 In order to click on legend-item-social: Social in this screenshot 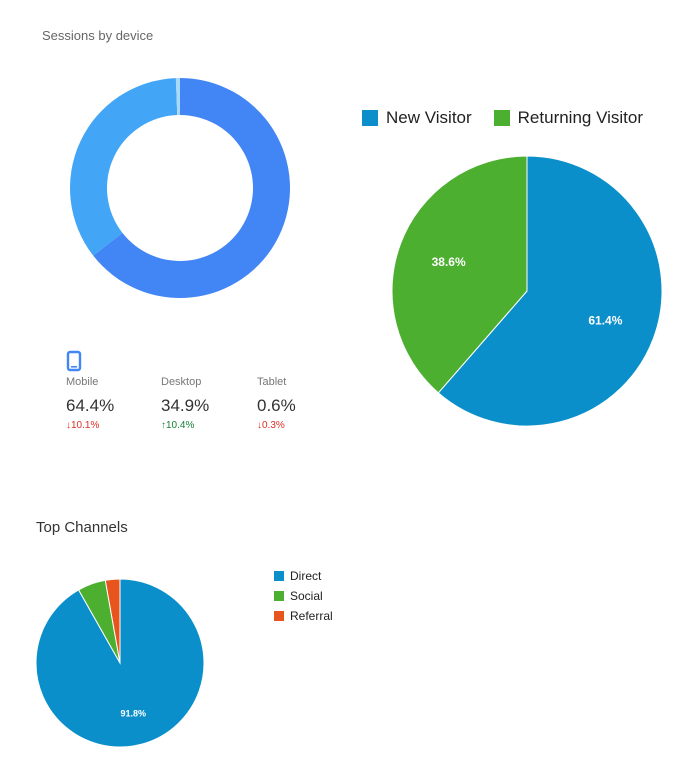, I will do `click(303, 596)`.